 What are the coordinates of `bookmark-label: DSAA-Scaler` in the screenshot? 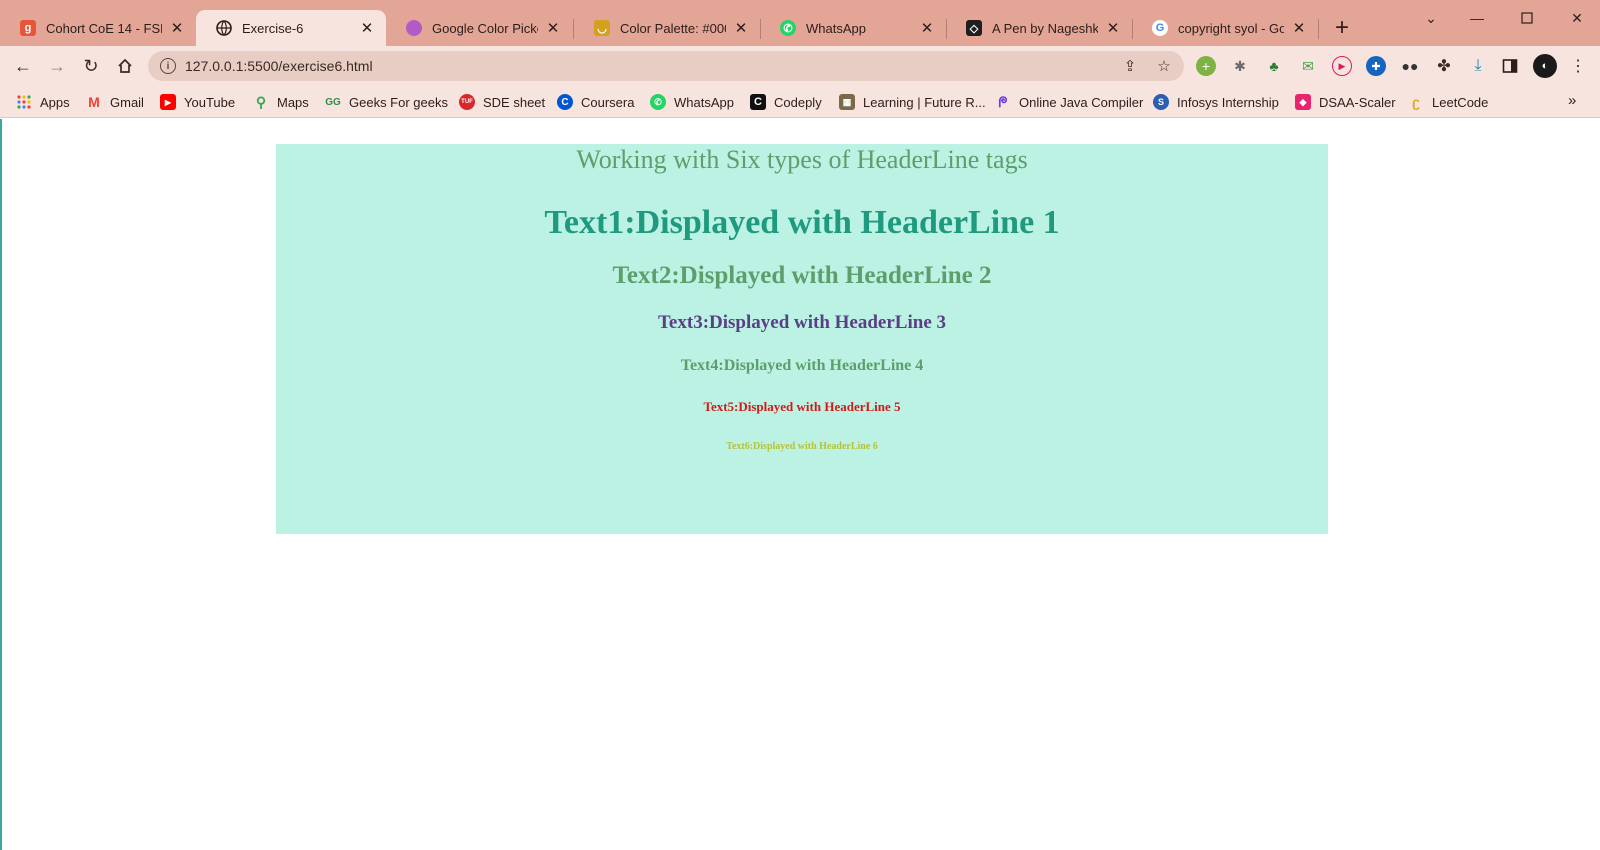 It's located at (1357, 102).